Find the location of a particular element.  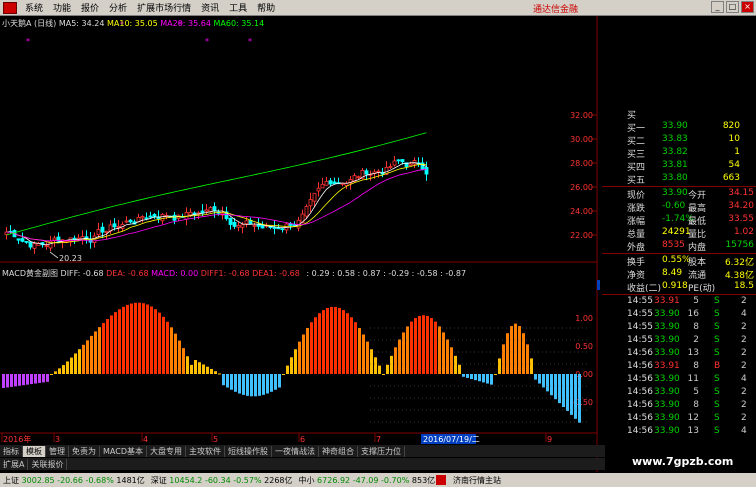

zx-label: 中小 is located at coordinates (306, 480).